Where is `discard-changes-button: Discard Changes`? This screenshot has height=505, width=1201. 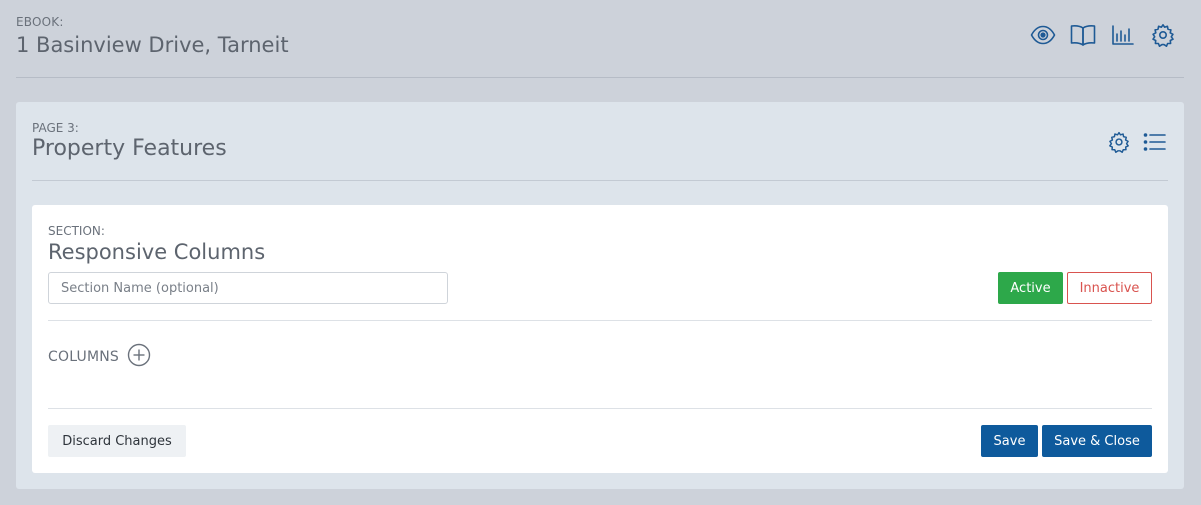
discard-changes-button: Discard Changes is located at coordinates (117, 441).